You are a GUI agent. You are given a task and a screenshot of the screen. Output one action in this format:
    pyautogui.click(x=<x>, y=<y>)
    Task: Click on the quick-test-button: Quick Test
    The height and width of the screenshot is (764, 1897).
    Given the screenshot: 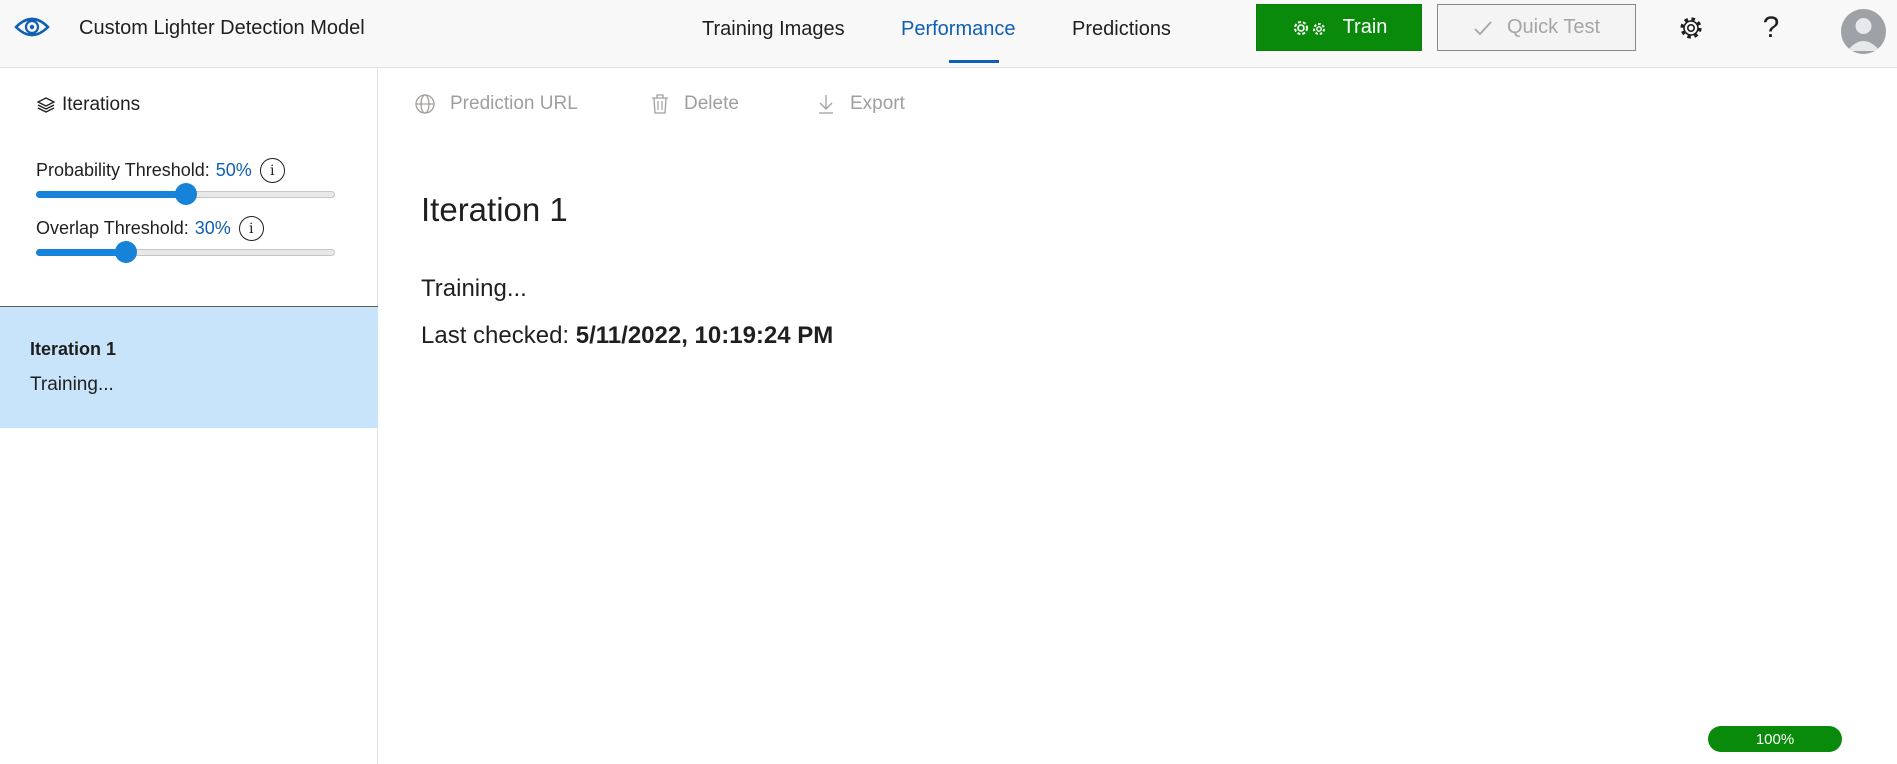 What is the action you would take?
    pyautogui.click(x=1536, y=27)
    